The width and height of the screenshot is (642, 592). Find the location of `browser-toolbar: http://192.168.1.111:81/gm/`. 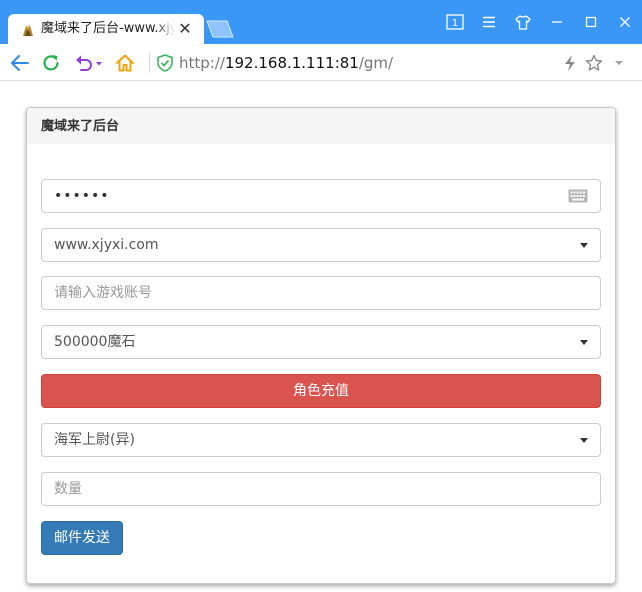

browser-toolbar: http://192.168.1.111:81/gm/ is located at coordinates (321, 62).